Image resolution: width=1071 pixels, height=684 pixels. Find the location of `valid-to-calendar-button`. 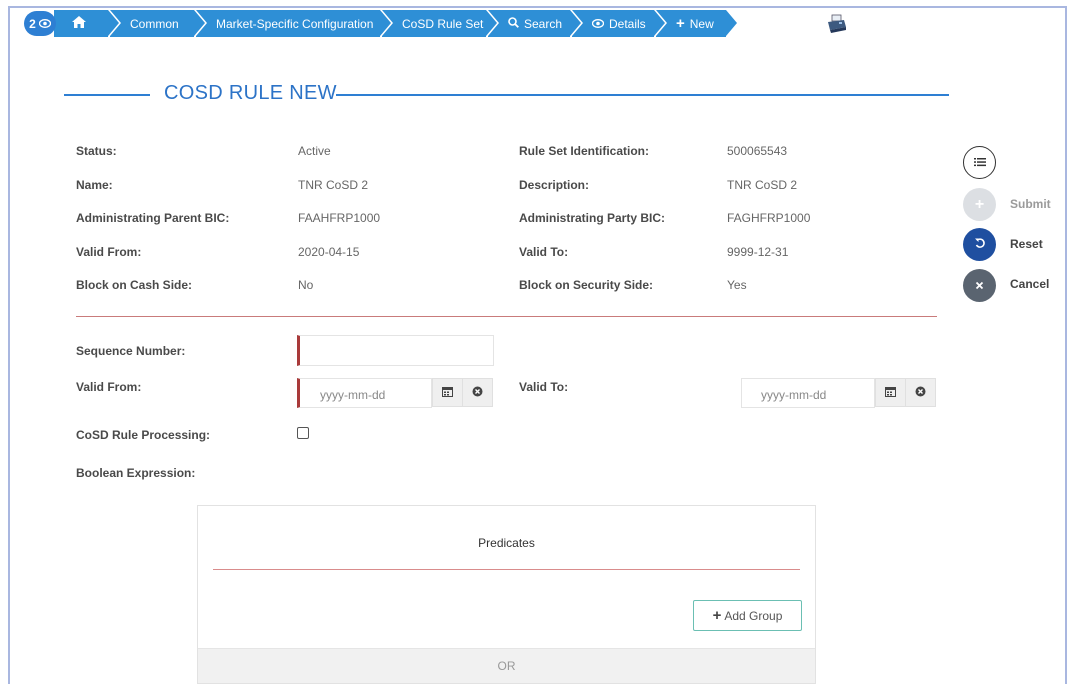

valid-to-calendar-button is located at coordinates (890, 392).